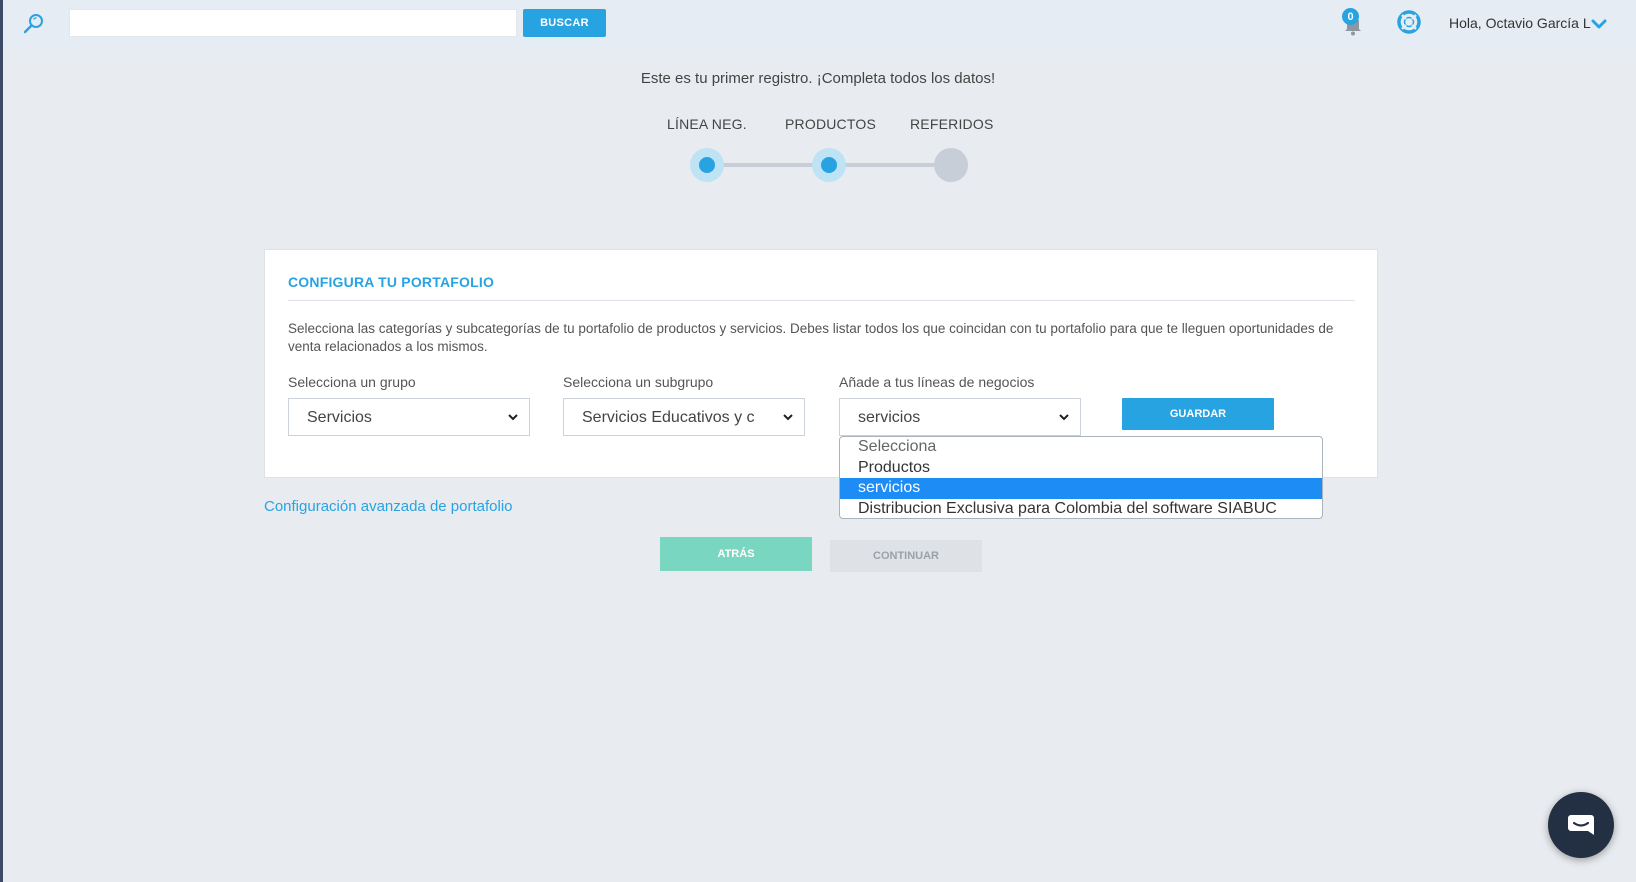 The image size is (1636, 882). I want to click on subgroup-label: Selecciona un subgrupo, so click(638, 382).